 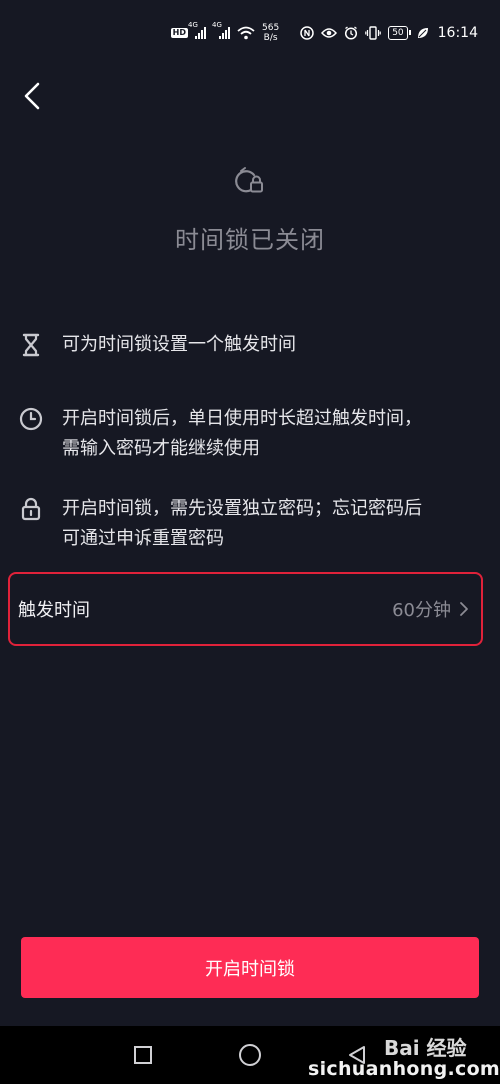 I want to click on lock-icon, so click(x=31, y=509).